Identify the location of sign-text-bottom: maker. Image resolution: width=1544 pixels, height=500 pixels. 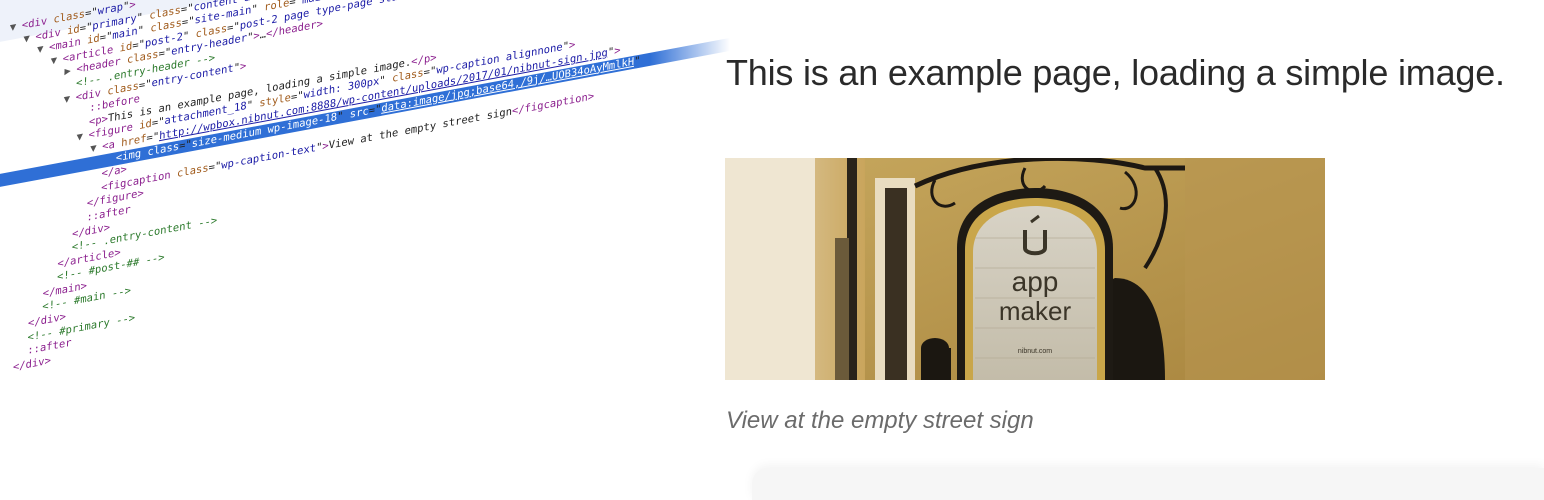
(1035, 311).